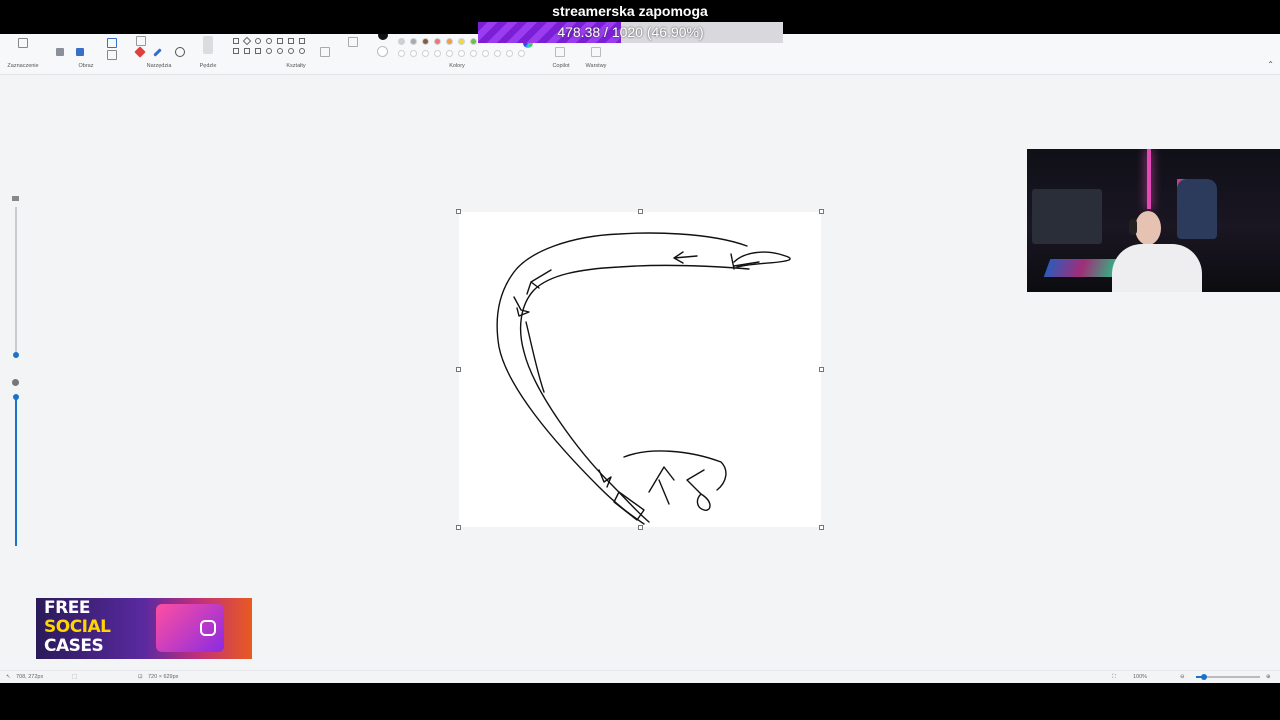 The width and height of the screenshot is (1280, 720). What do you see at coordinates (1133, 227) in the screenshot?
I see `headphones` at bounding box center [1133, 227].